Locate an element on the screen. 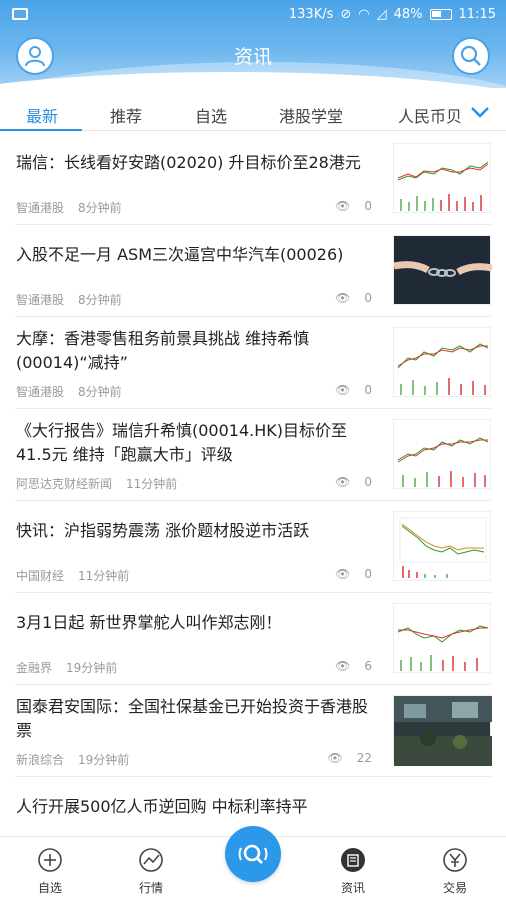 The height and width of the screenshot is (900, 506). view-count: 👁 6 is located at coordinates (353, 666).